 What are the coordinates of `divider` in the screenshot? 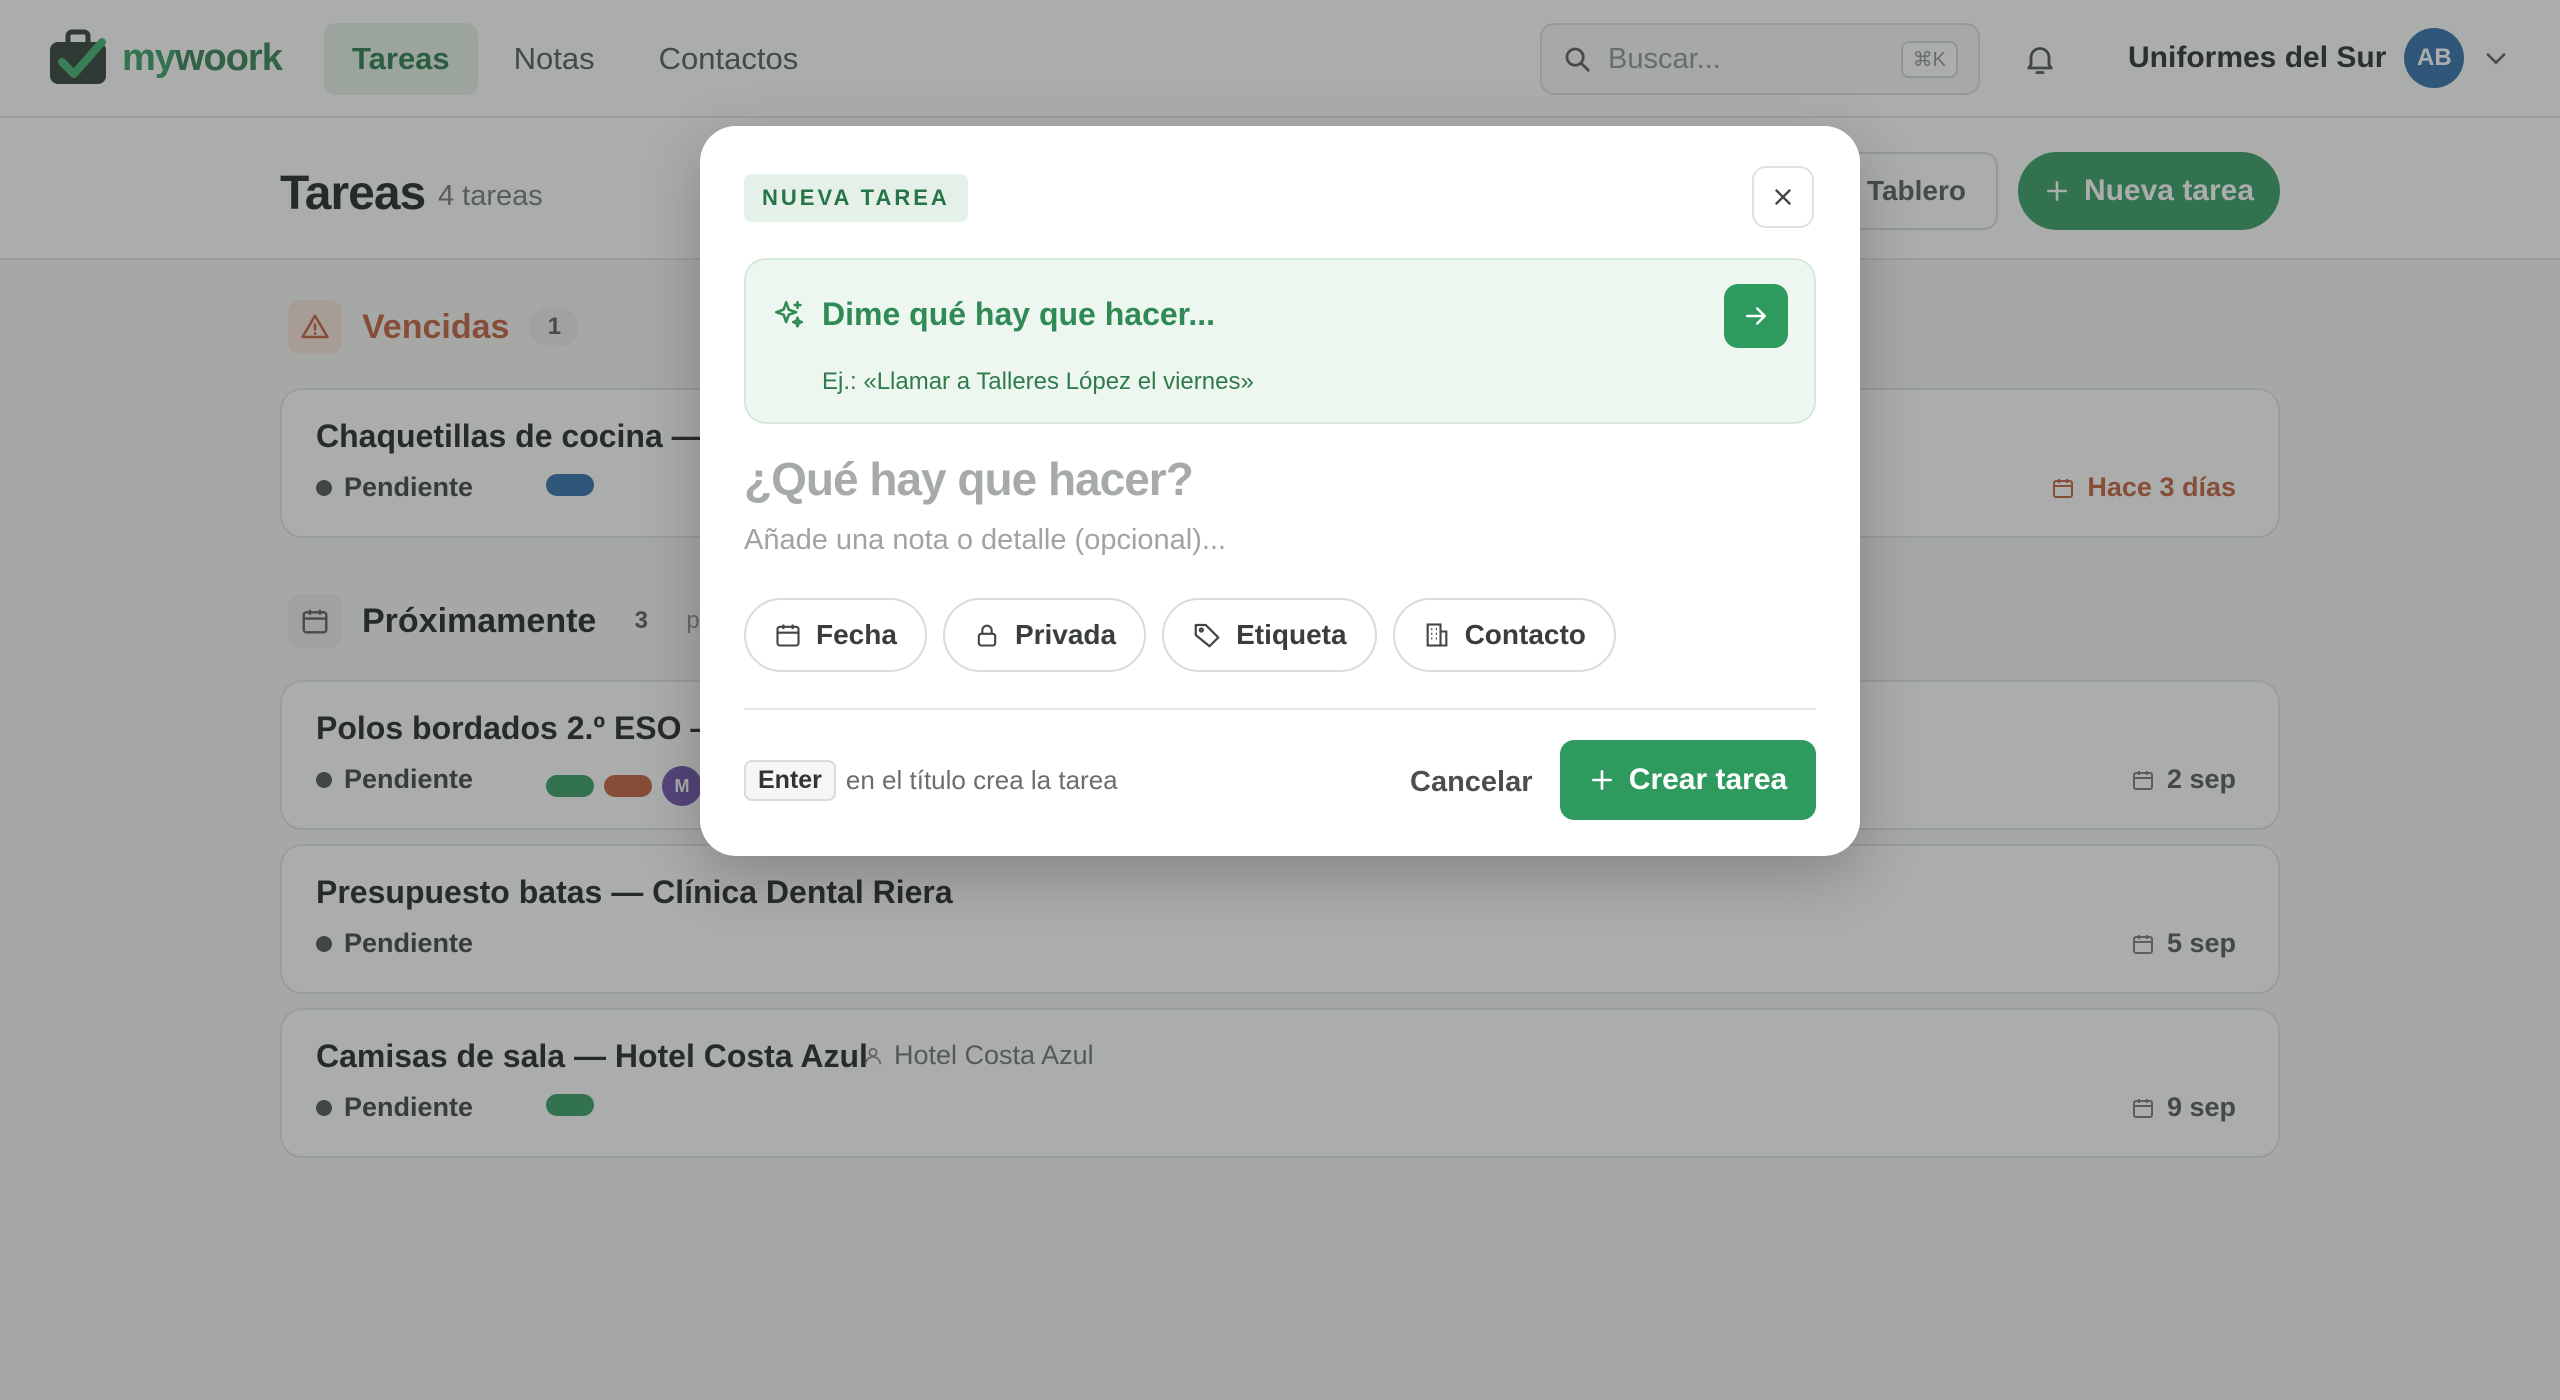 It's located at (1280, 709).